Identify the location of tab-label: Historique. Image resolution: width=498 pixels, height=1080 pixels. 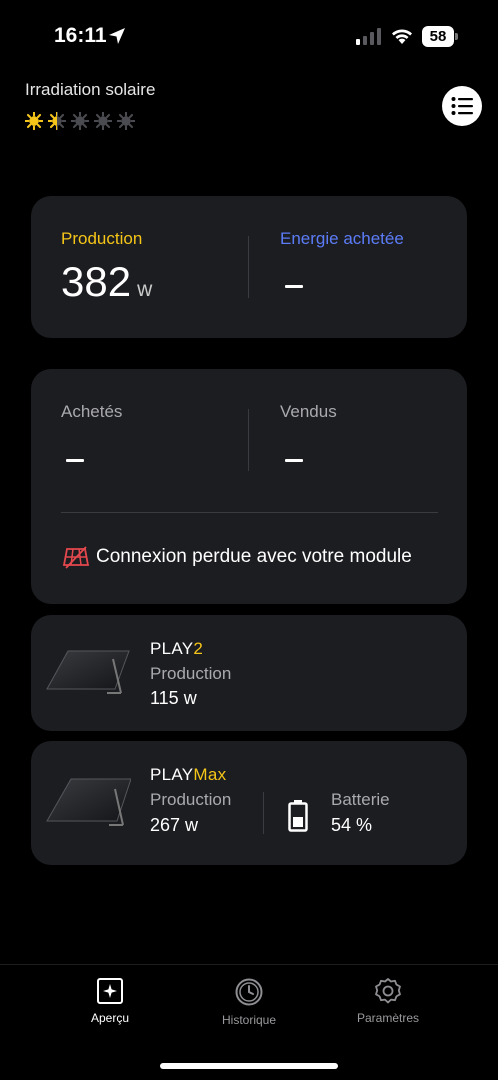
(249, 1020).